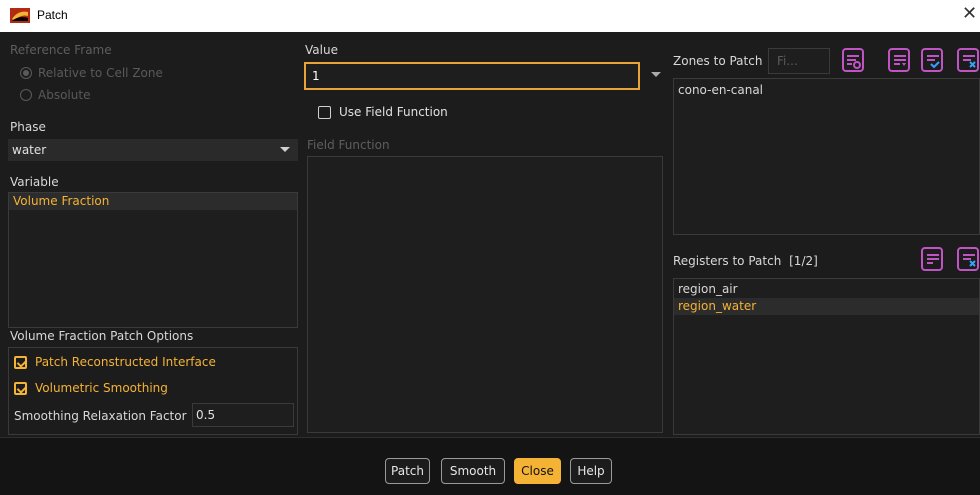 The width and height of the screenshot is (980, 495). What do you see at coordinates (324, 112) in the screenshot?
I see `checkbox-unchecked-icon` at bounding box center [324, 112].